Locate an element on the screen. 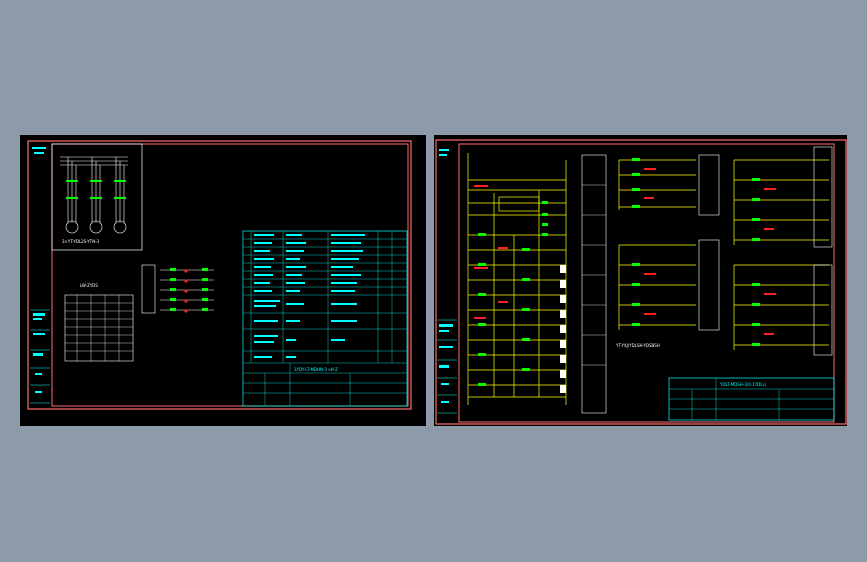 This screenshot has height=562, width=867. selector-caption: LW-ZYDS is located at coordinates (89, 285).